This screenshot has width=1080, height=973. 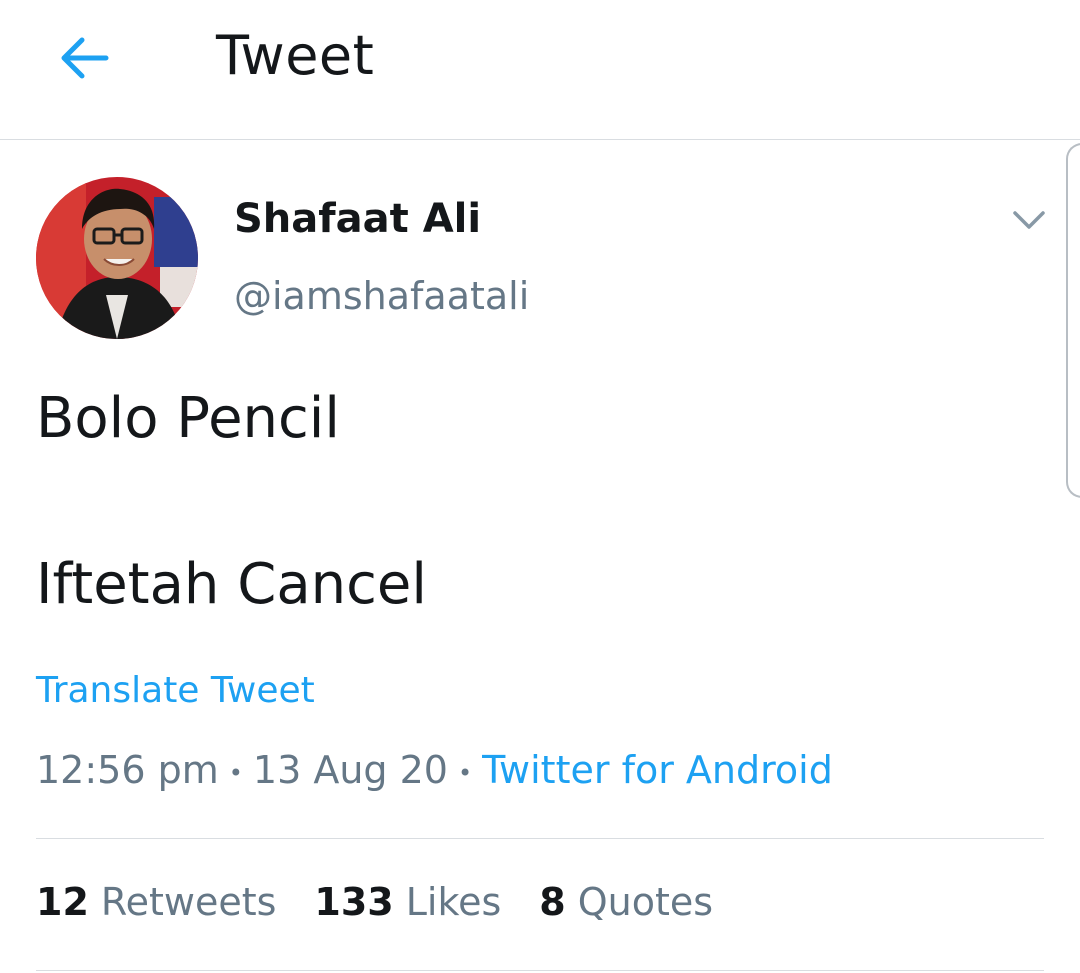 I want to click on translate-tweet-link: Translate Tweet, so click(x=175, y=690).